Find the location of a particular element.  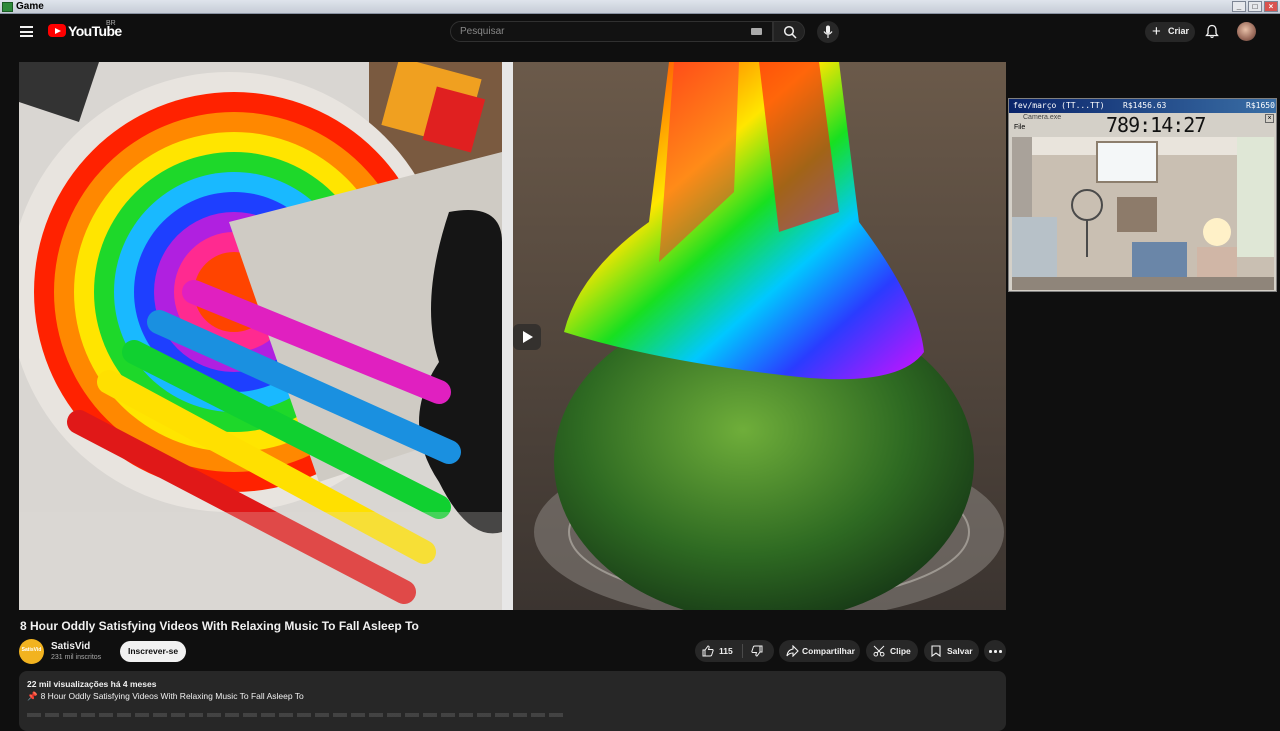

maximize-button: □ is located at coordinates (1255, 6).